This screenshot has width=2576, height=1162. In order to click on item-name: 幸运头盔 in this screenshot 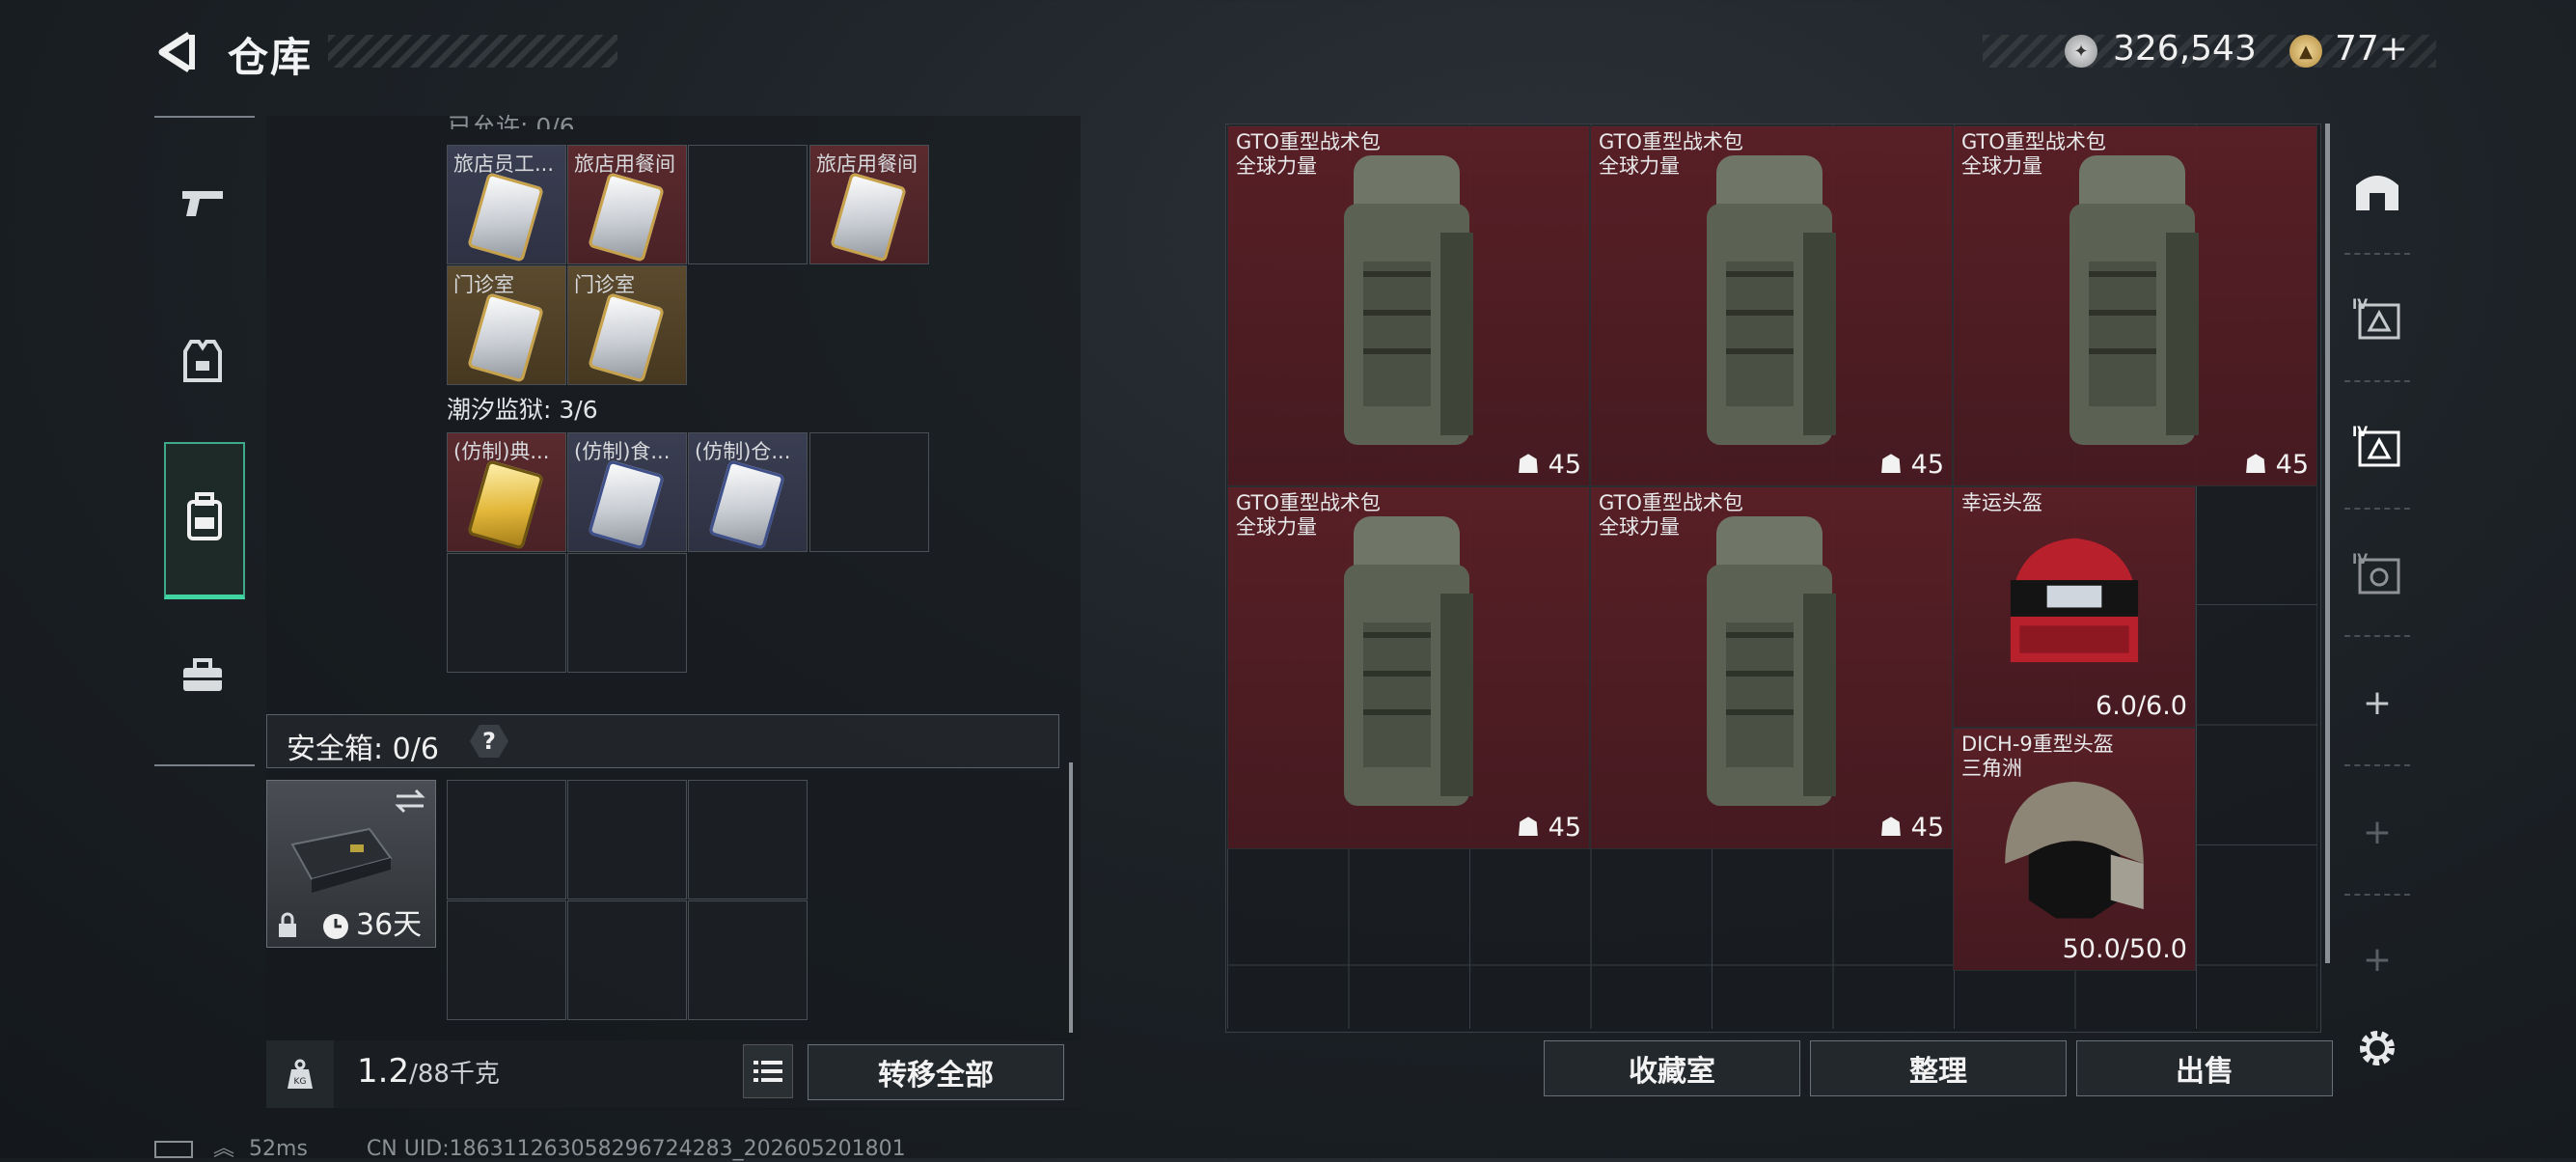, I will do `click(2002, 502)`.